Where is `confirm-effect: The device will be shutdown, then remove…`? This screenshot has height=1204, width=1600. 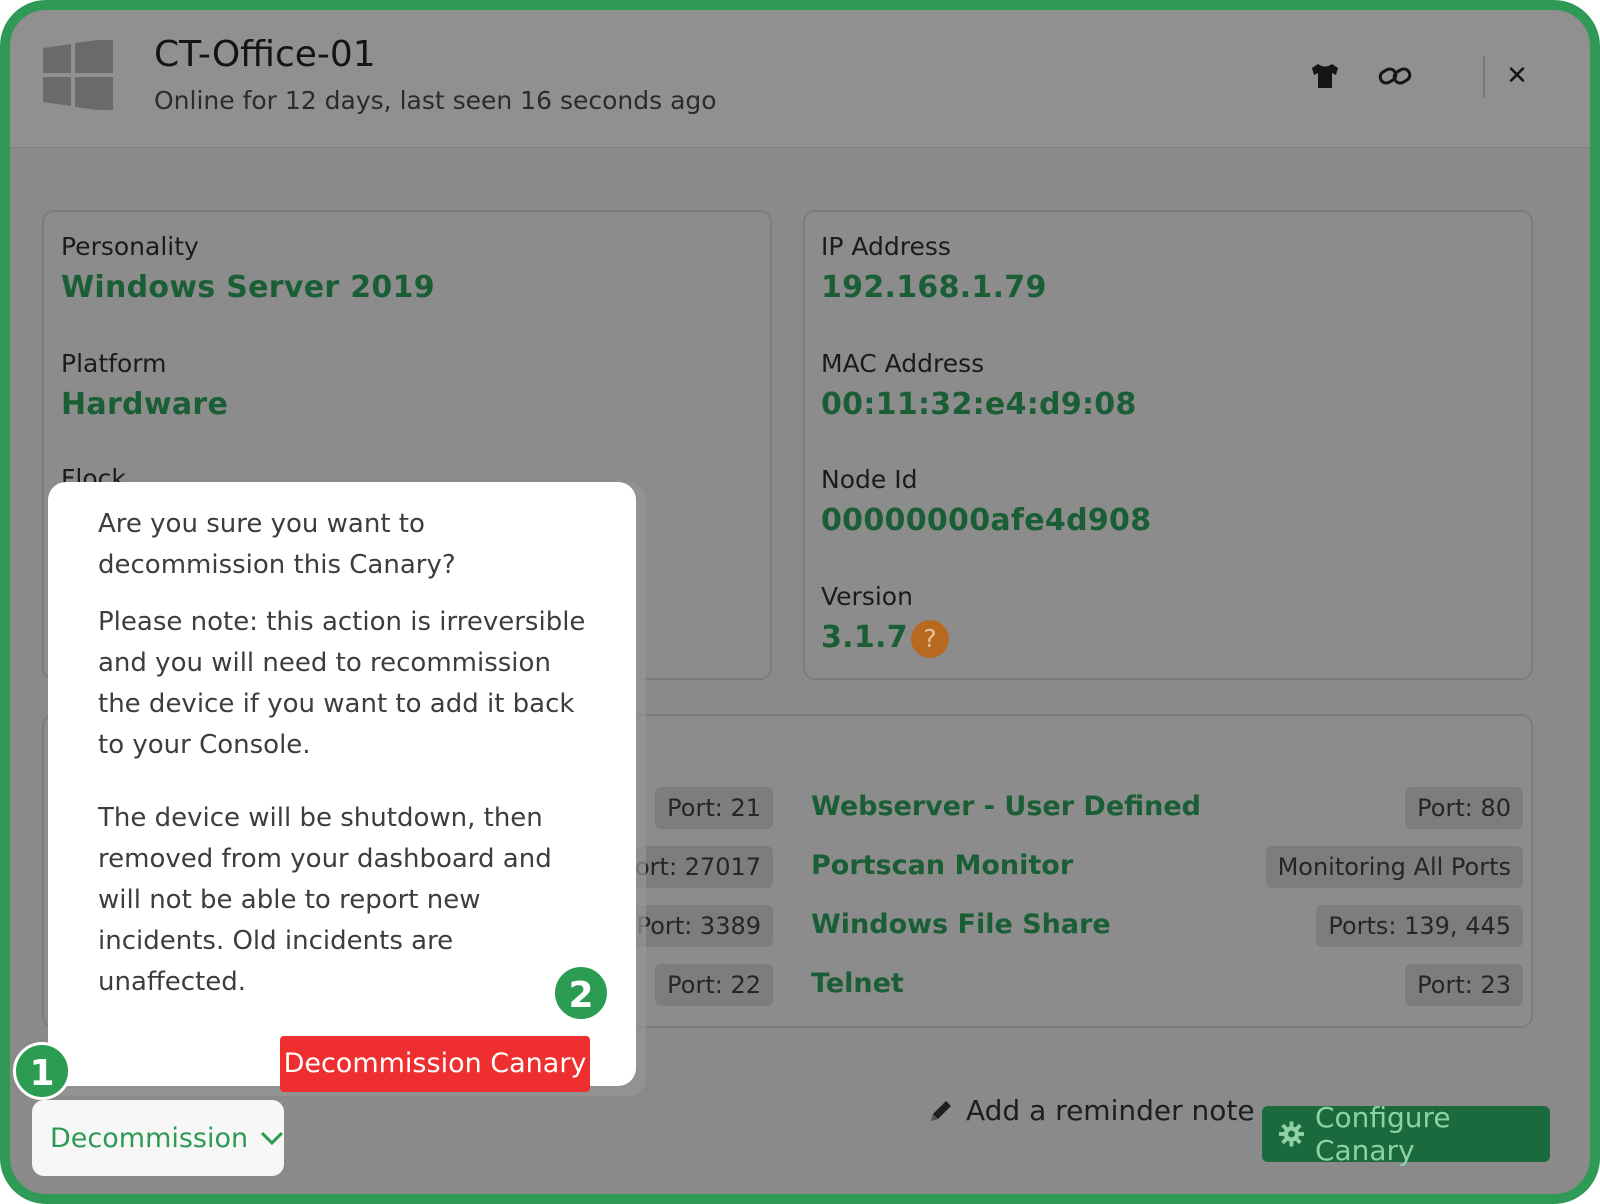 confirm-effect: The device will be shutdown, then remove… is located at coordinates (325, 900).